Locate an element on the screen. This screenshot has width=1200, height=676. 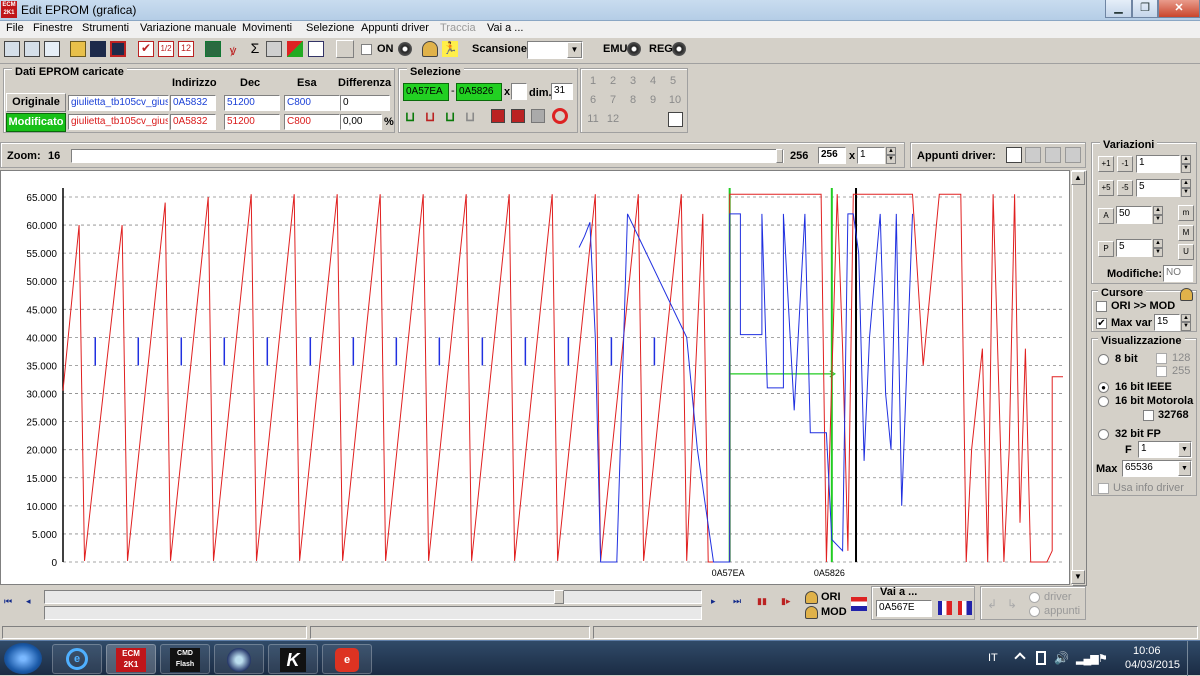
p-icon: P is located at coordinates (1106, 249).